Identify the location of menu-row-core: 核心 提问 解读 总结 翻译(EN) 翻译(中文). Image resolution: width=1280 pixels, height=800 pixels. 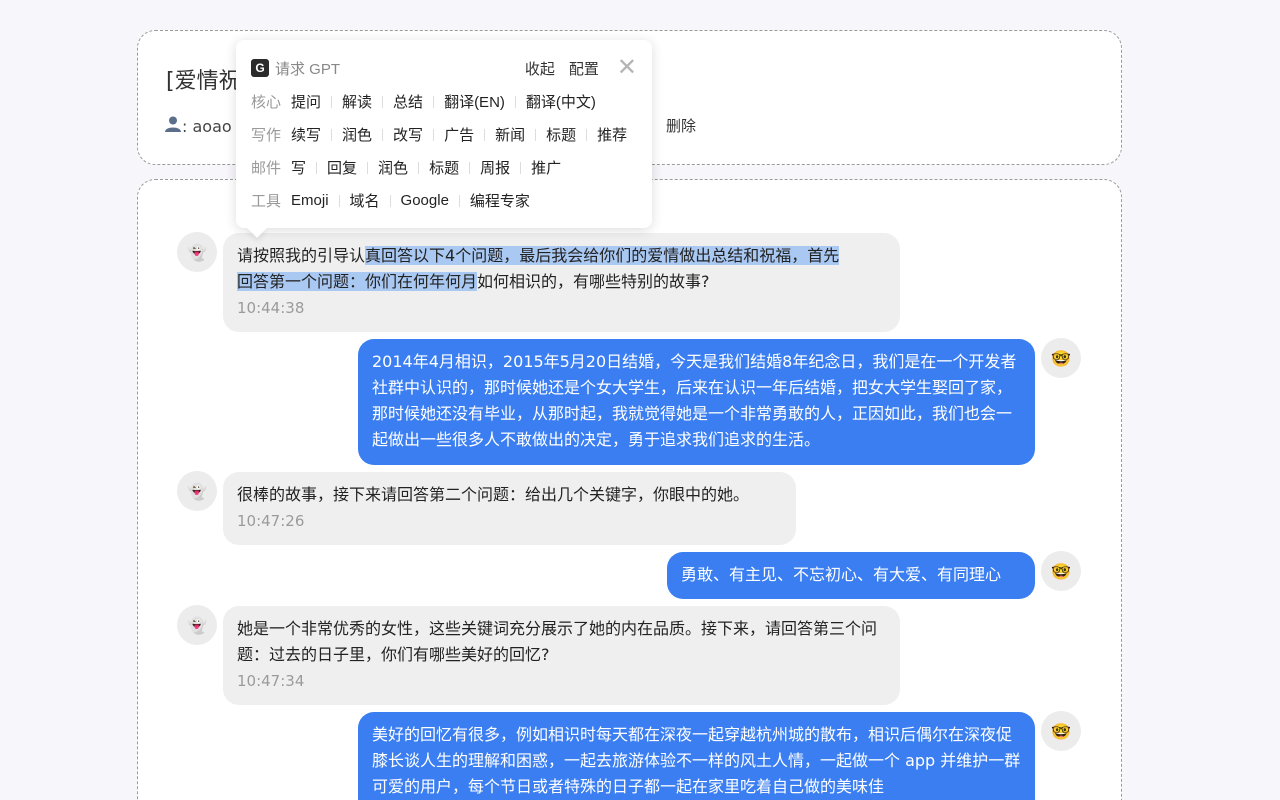
(423, 101).